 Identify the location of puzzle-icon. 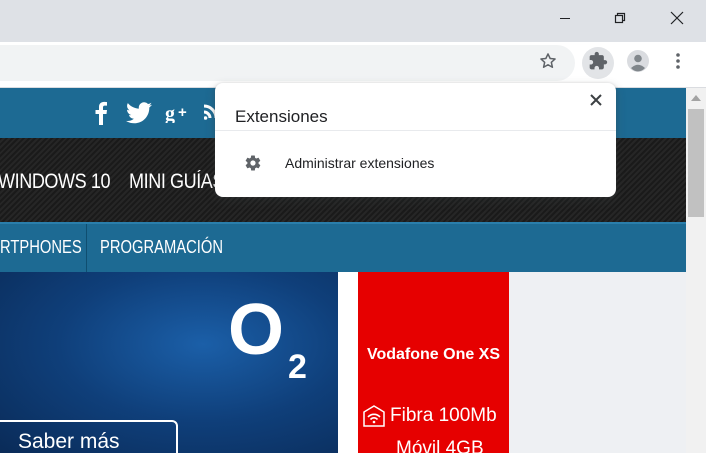
(598, 63).